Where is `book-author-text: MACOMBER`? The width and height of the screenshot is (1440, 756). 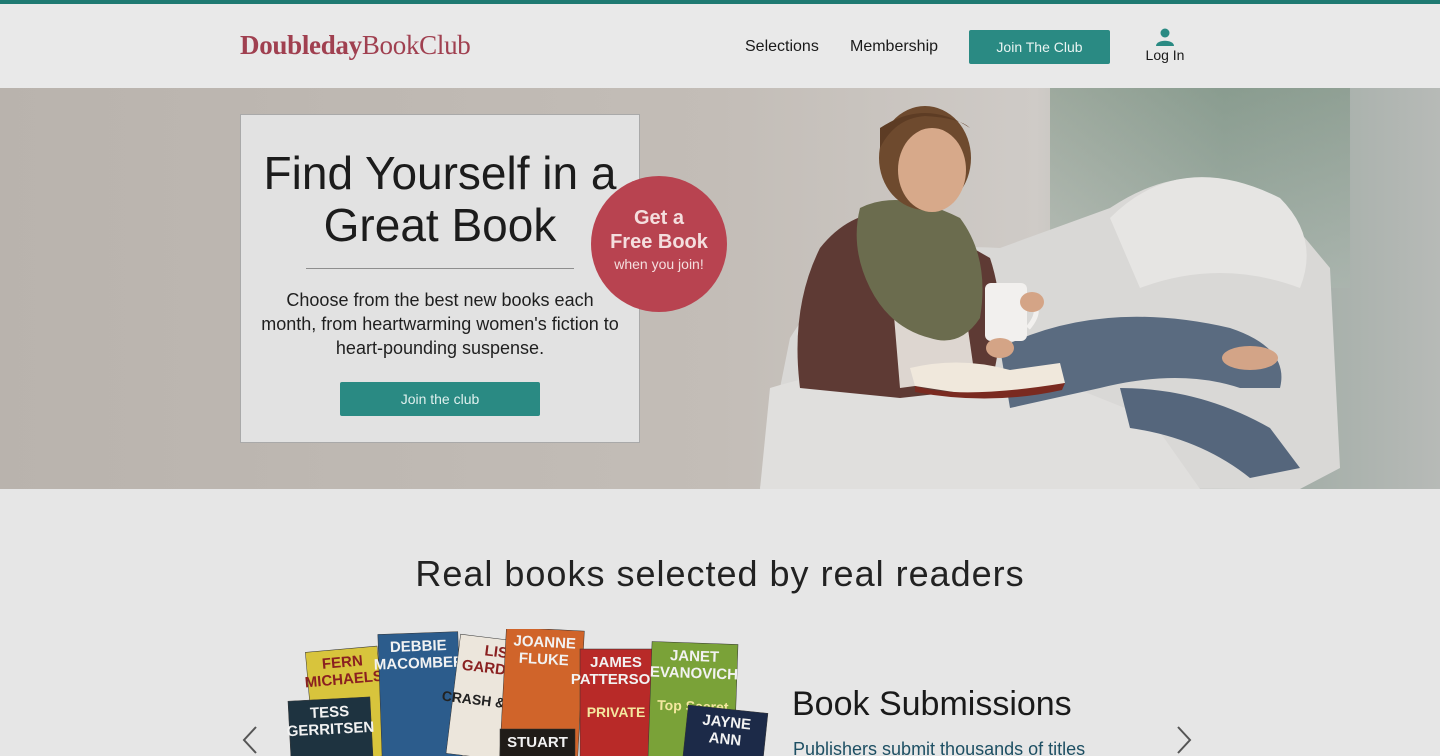
book-author-text: MACOMBER is located at coordinates (419, 663).